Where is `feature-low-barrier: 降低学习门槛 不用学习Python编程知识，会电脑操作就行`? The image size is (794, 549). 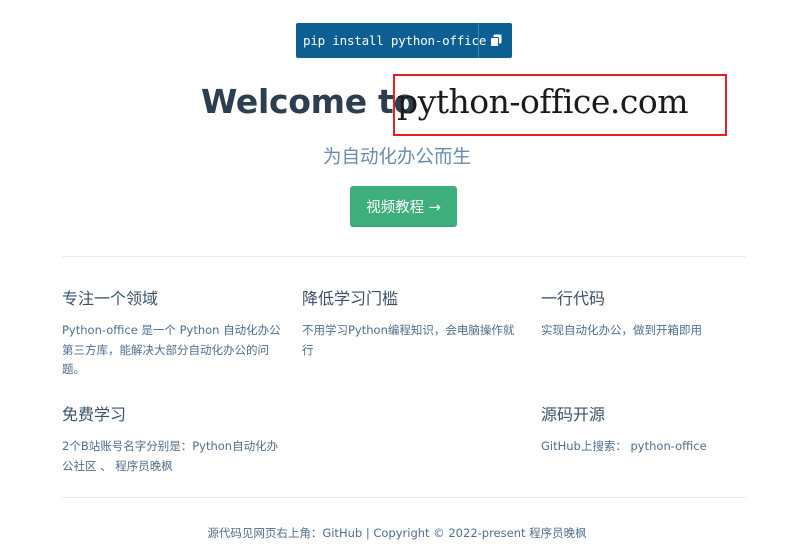
feature-low-barrier: 降低学习门槛 不用学习Python编程知识，会电脑操作就行 is located at coordinates (413, 322).